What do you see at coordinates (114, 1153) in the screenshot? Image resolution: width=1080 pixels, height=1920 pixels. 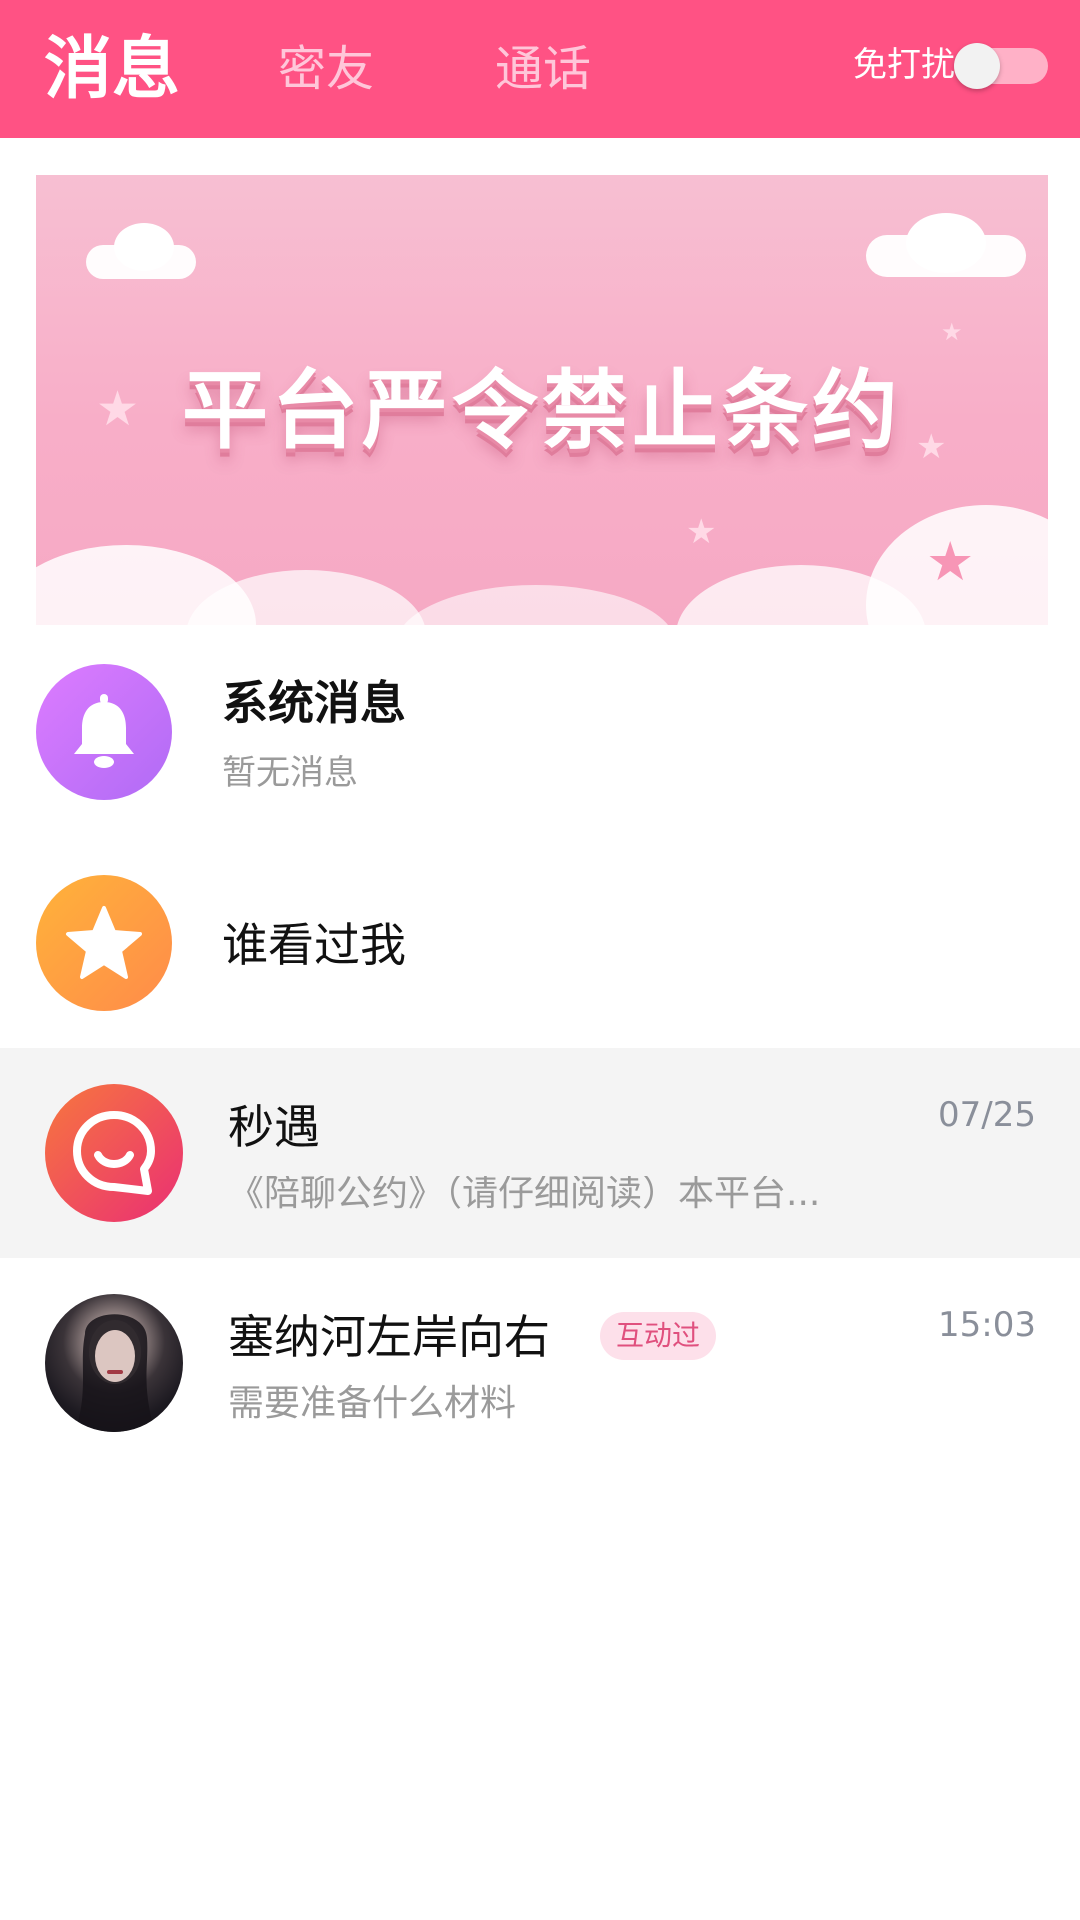 I see `chat-smile-icon` at bounding box center [114, 1153].